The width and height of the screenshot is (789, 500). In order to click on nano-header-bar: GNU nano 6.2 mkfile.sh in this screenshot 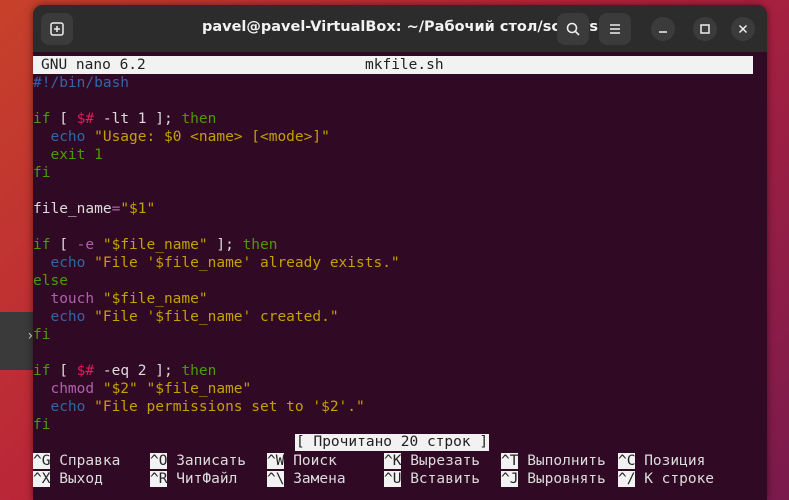, I will do `click(393, 65)`.